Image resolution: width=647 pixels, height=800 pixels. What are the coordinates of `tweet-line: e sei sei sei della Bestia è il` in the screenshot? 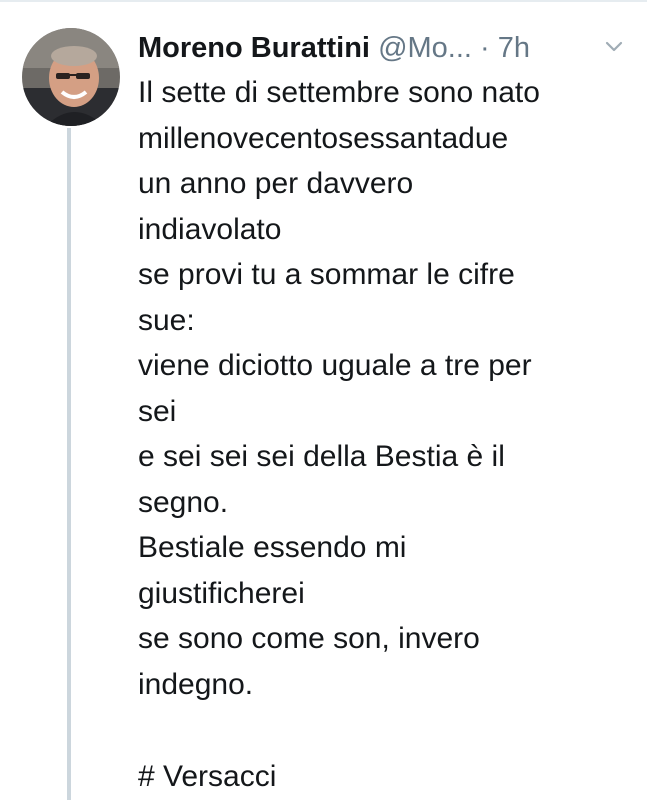 It's located at (321, 456).